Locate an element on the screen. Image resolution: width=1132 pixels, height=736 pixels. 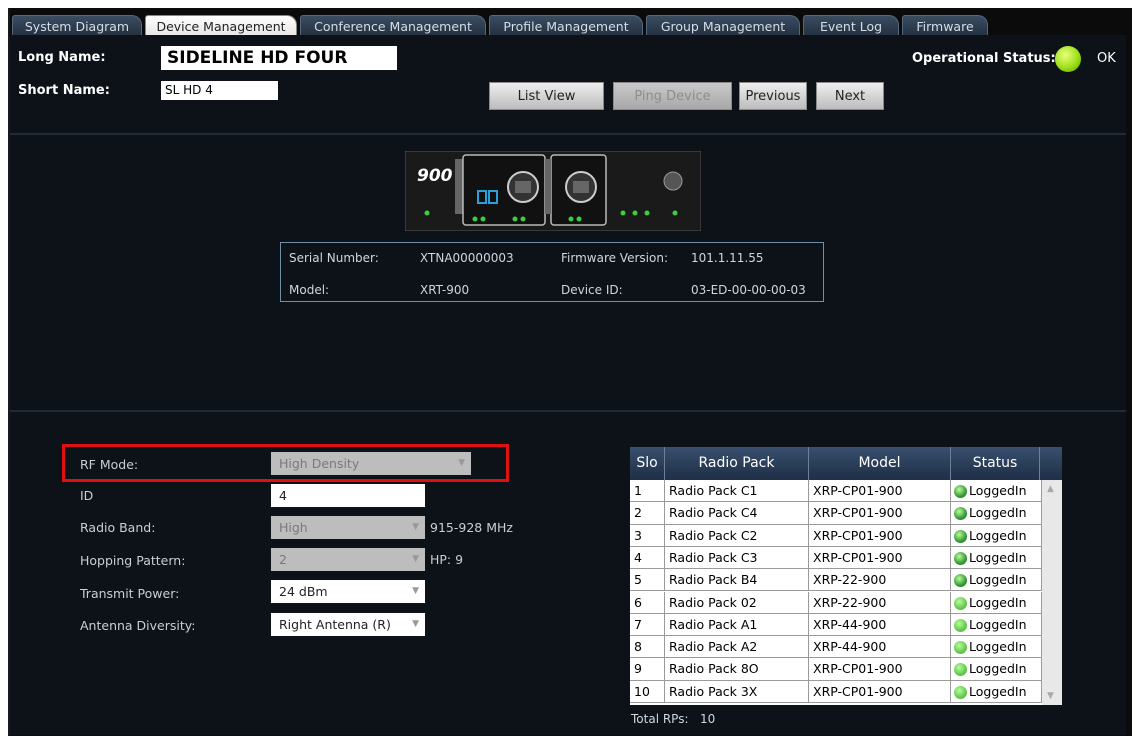
radio-band-select: High ▼ is located at coordinates (348, 527).